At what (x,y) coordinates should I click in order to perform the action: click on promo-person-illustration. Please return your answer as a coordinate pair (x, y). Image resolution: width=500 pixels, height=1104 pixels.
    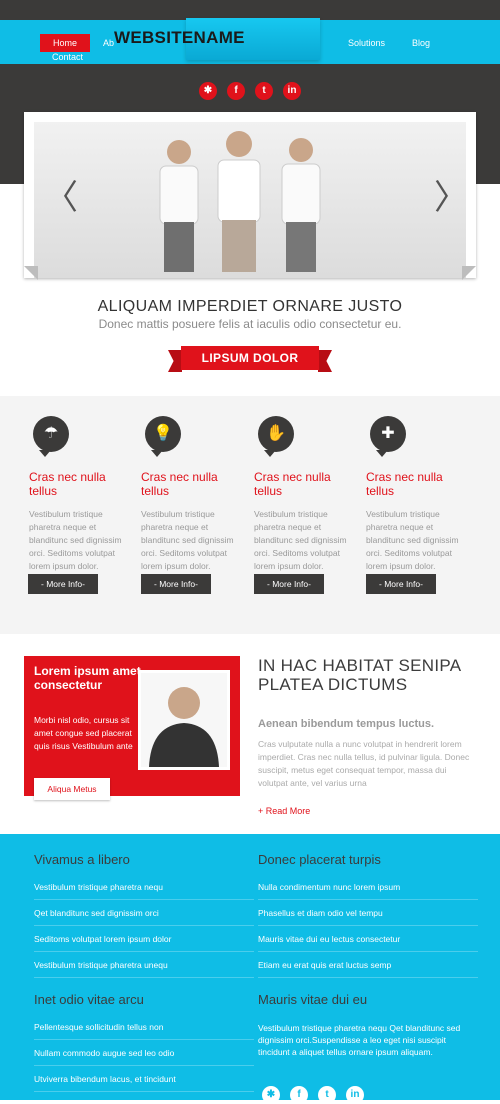
    Looking at the image, I should click on (184, 727).